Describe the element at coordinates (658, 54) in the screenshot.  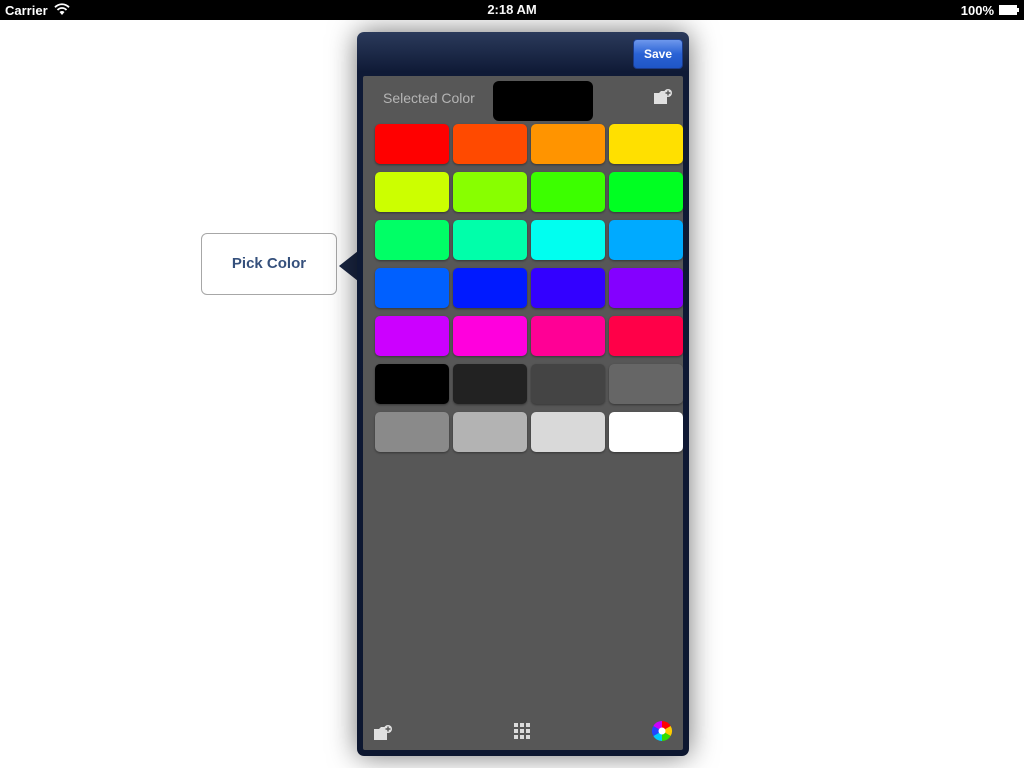
I see `save-button: Save` at that location.